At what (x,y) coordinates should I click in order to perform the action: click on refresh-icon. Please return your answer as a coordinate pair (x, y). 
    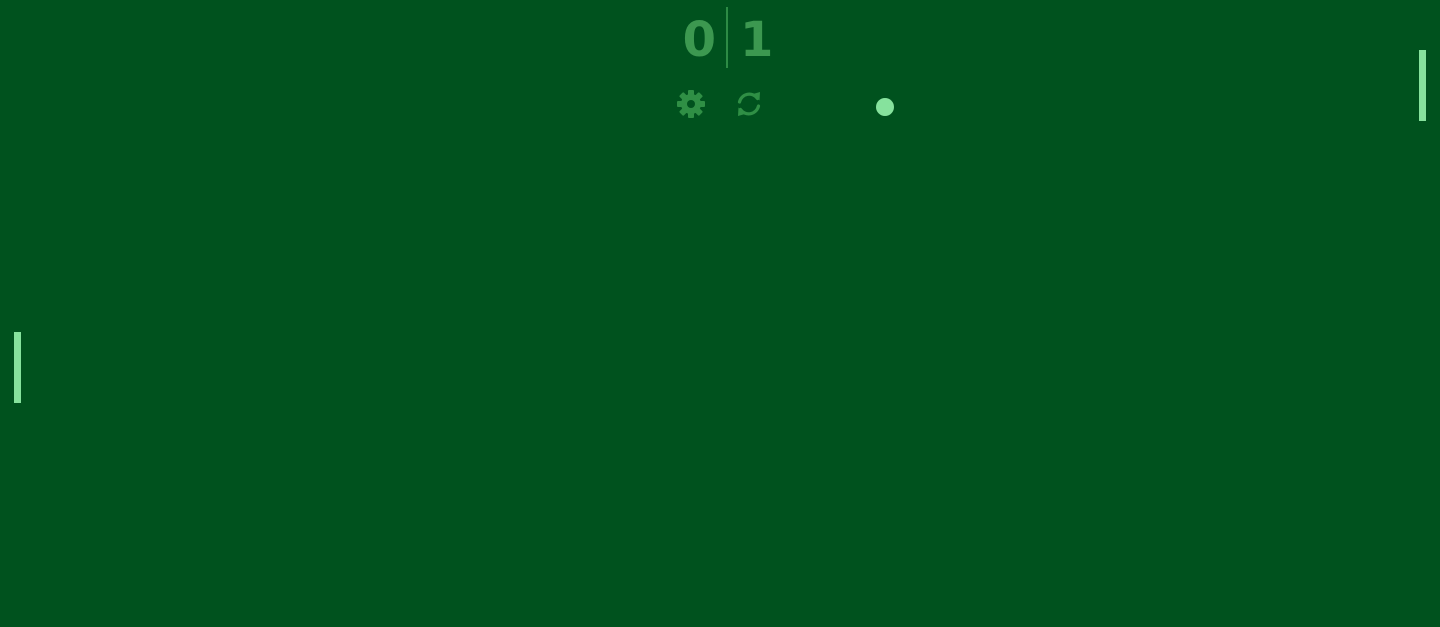
    Looking at the image, I should click on (749, 104).